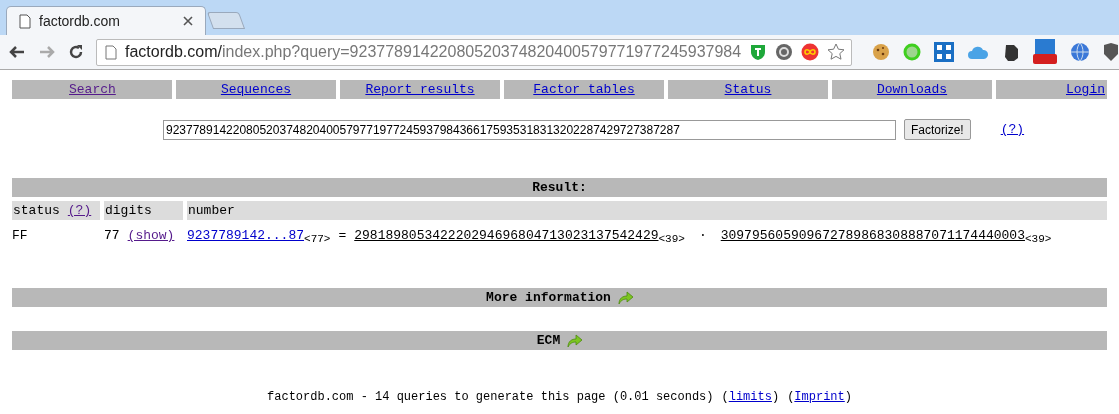 The image size is (1119, 414). Describe the element at coordinates (20, 236) in the screenshot. I see `status-cell-text: FF` at that location.